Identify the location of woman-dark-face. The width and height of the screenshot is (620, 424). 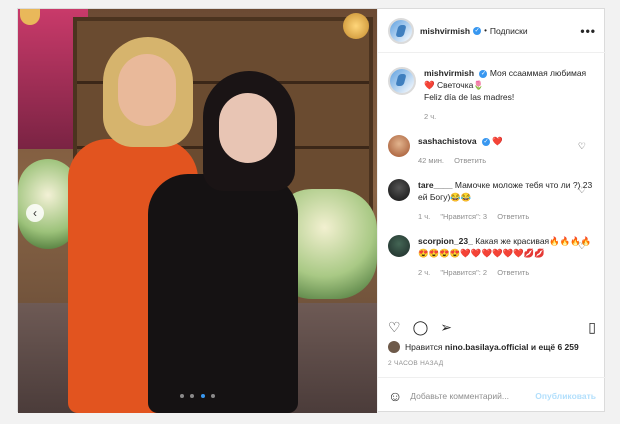
(248, 128).